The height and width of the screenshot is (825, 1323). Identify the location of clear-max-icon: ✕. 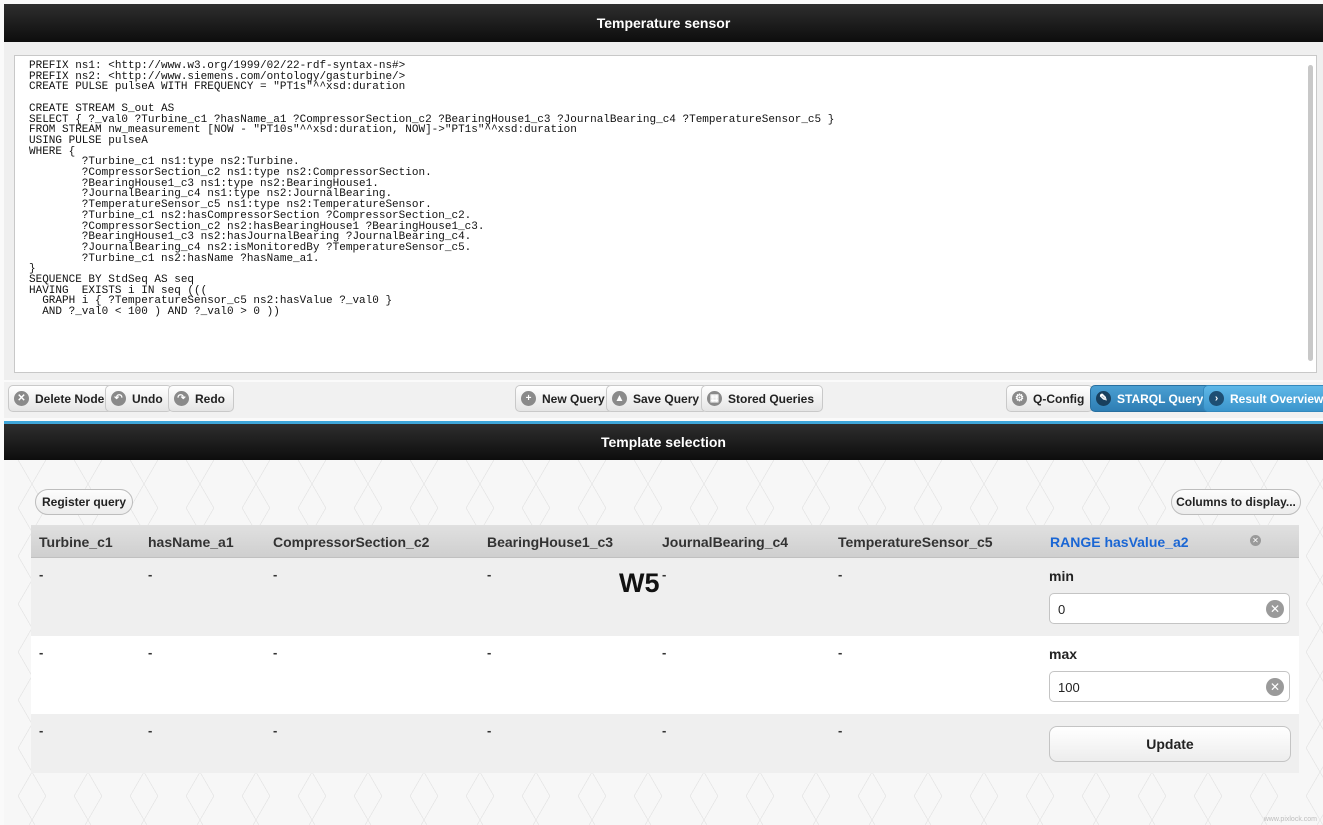
(1275, 687).